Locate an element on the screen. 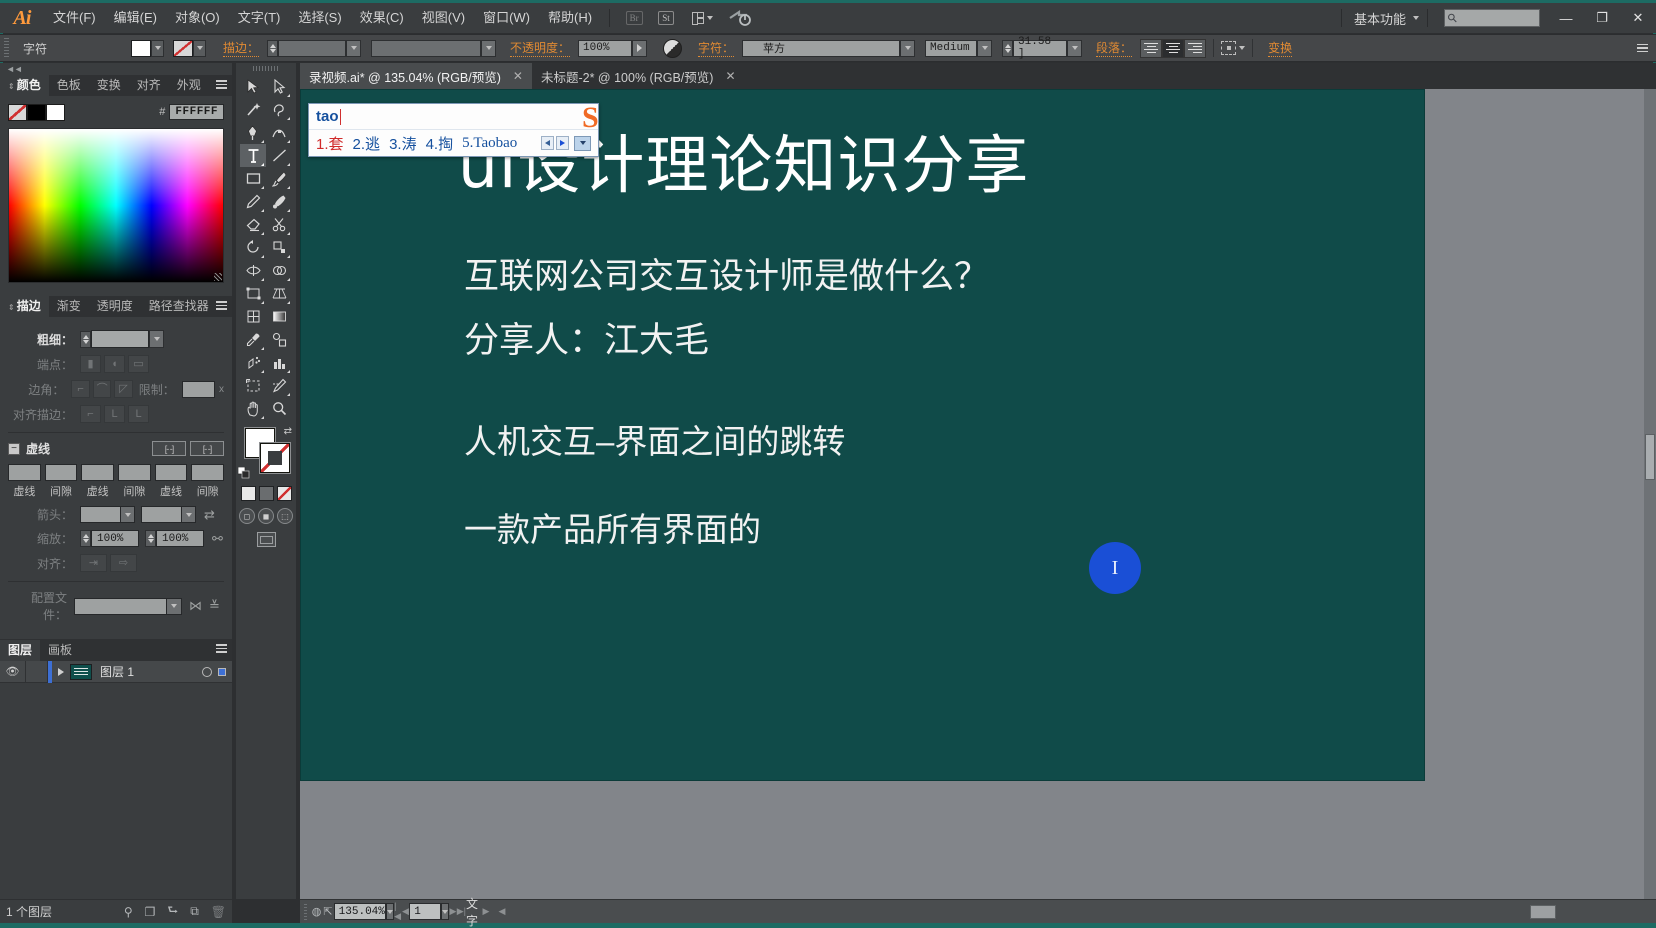 The width and height of the screenshot is (1656, 928). opacity-mask-icon is located at coordinates (673, 48).